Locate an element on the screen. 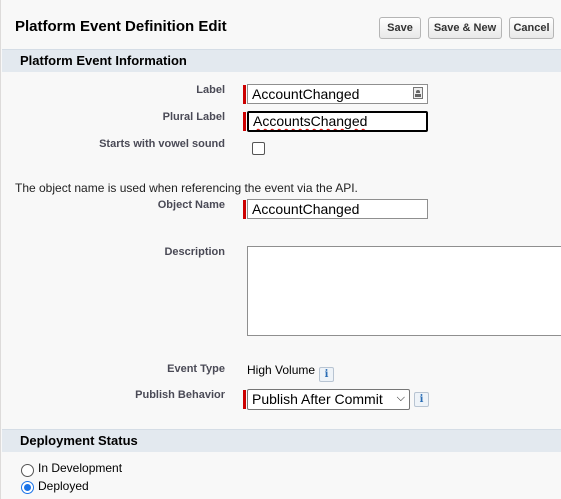 Image resolution: width=561 pixels, height=499 pixels. plural-label-field-label: Plural Label is located at coordinates (193, 117).